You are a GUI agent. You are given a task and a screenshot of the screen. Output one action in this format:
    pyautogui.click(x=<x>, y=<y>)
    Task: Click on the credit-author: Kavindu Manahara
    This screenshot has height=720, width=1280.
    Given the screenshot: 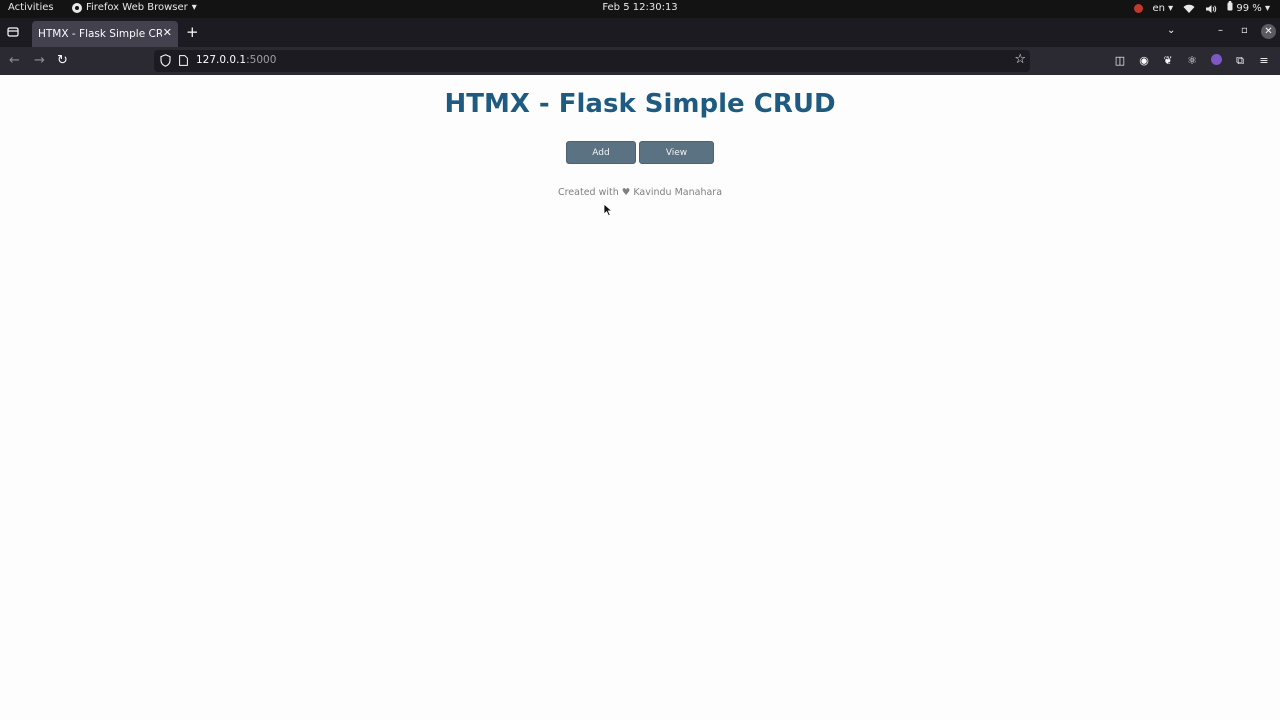 What is the action you would take?
    pyautogui.click(x=678, y=192)
    